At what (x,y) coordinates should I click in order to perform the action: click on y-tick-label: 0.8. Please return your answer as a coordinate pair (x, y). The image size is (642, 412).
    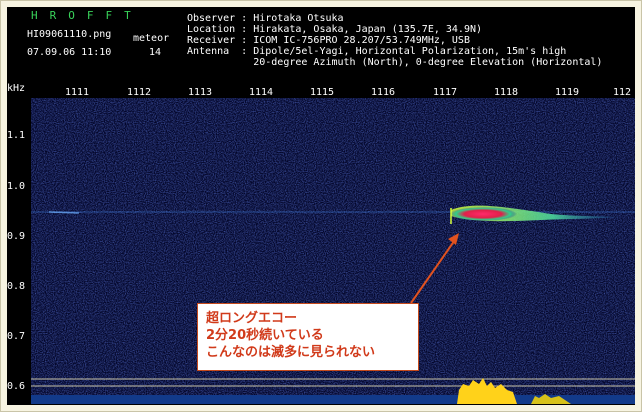
    Looking at the image, I should click on (16, 286).